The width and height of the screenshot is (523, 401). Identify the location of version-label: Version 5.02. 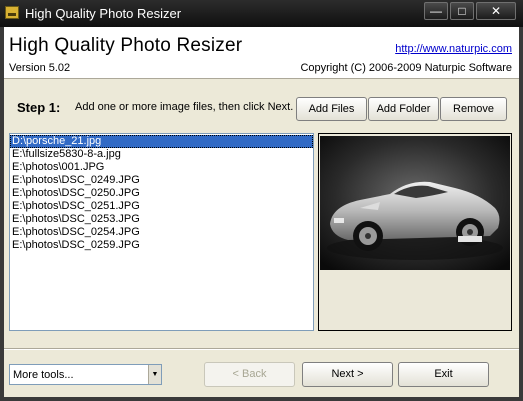
(40, 68).